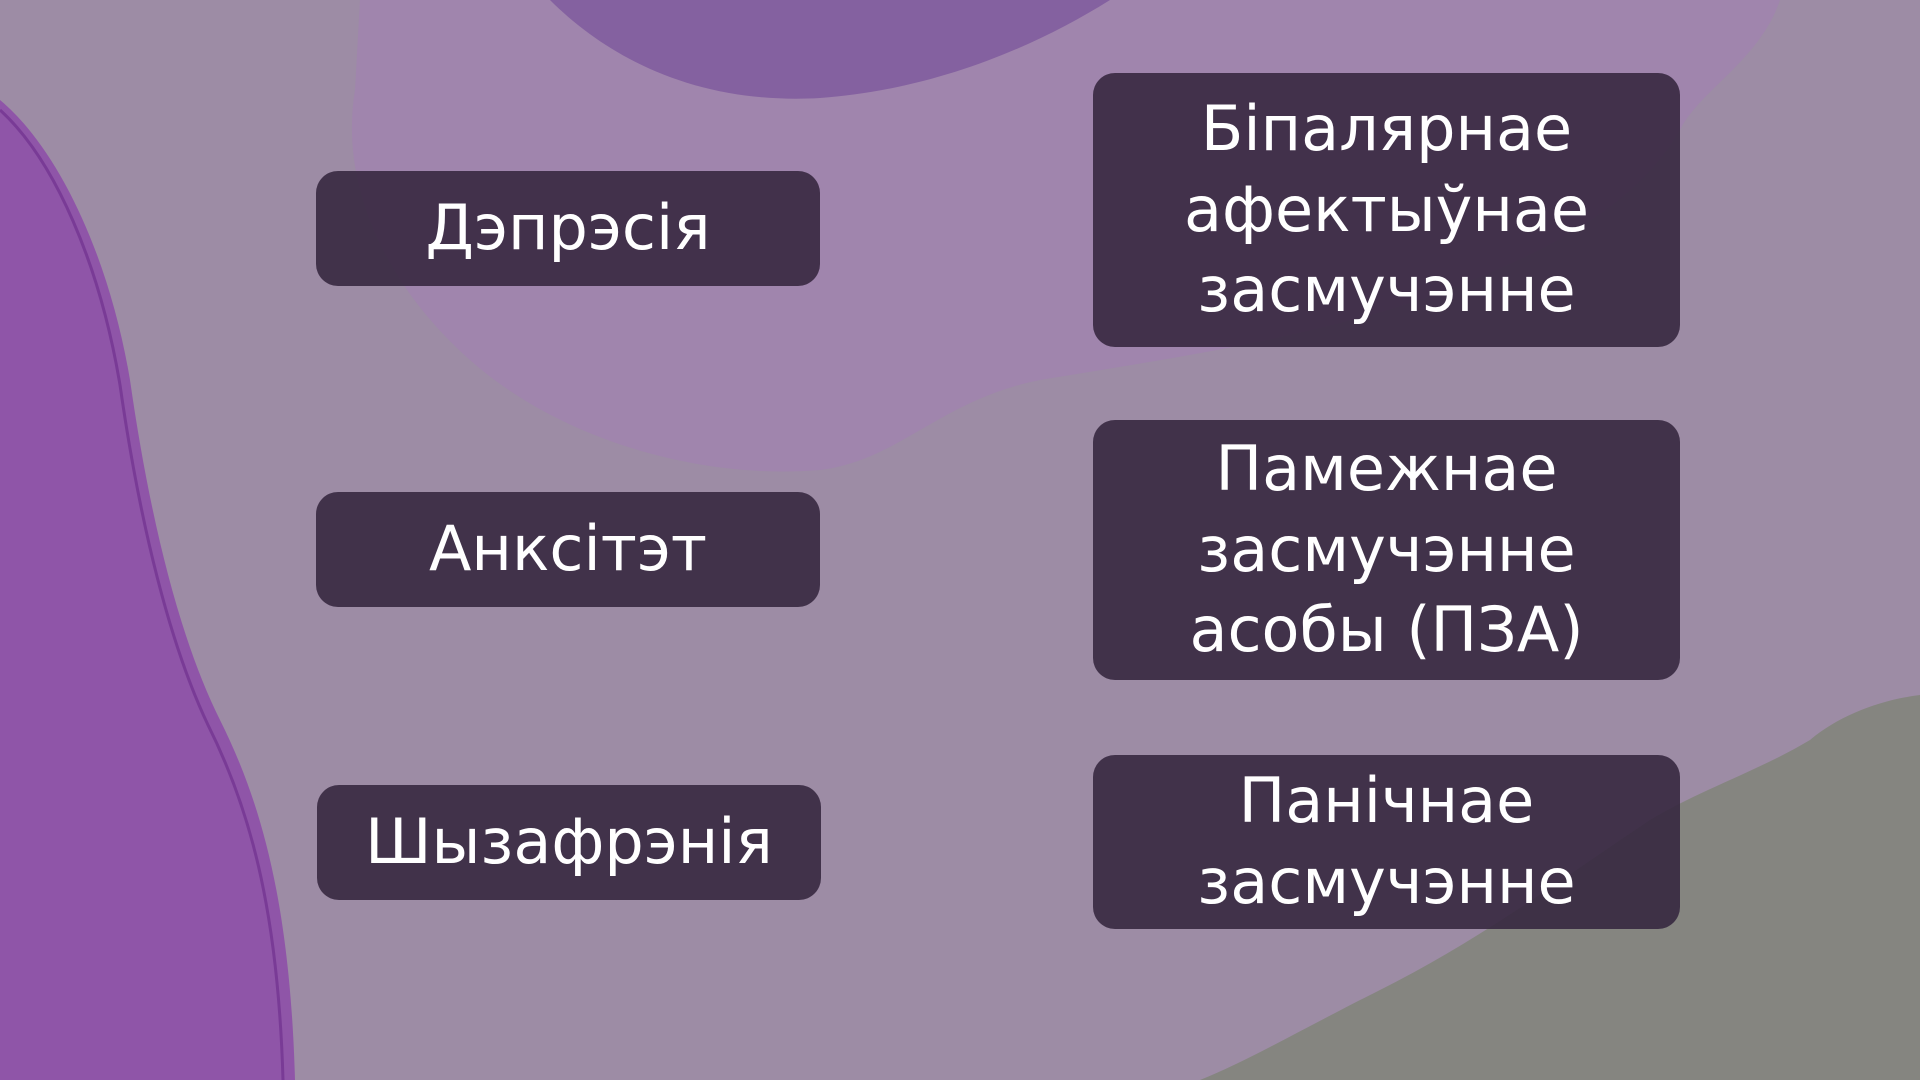  I want to click on card-anxiety: Анксітэт, so click(568, 549).